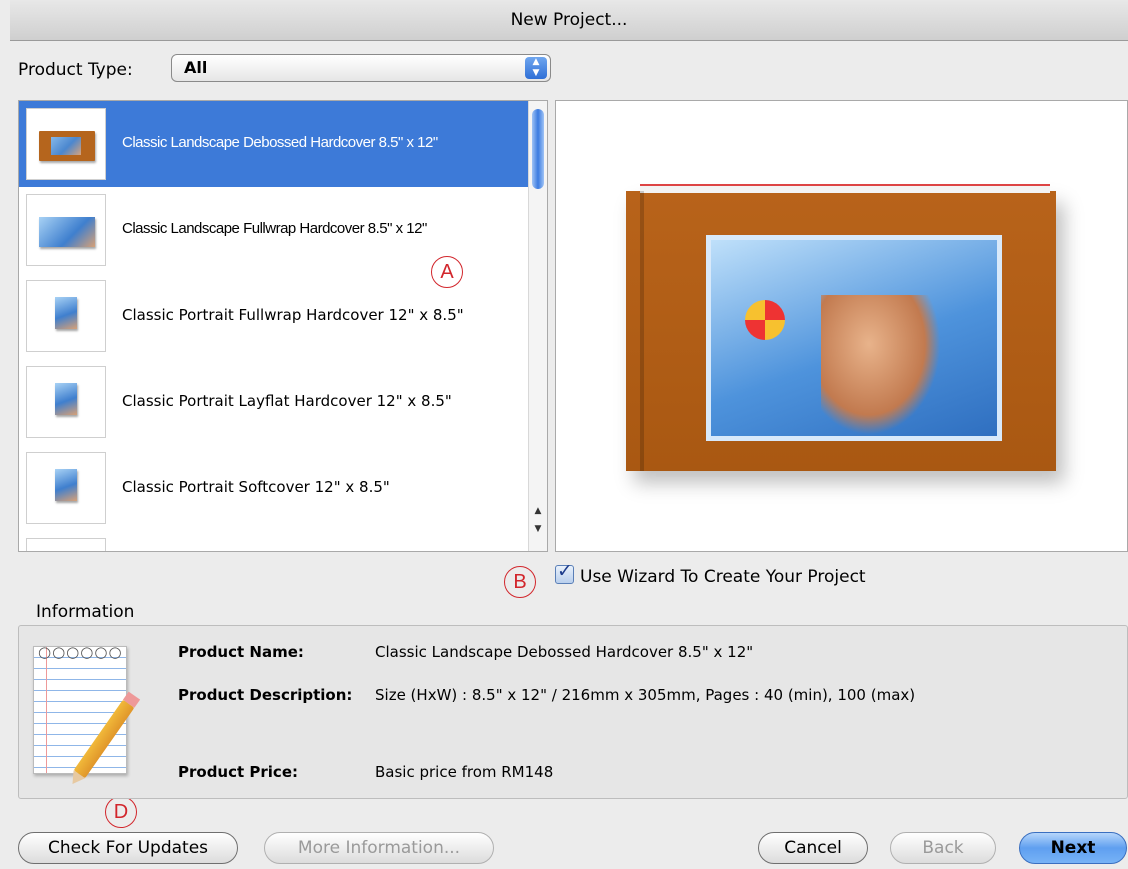 The width and height of the screenshot is (1128, 869). I want to click on annotation-a: A, so click(447, 272).